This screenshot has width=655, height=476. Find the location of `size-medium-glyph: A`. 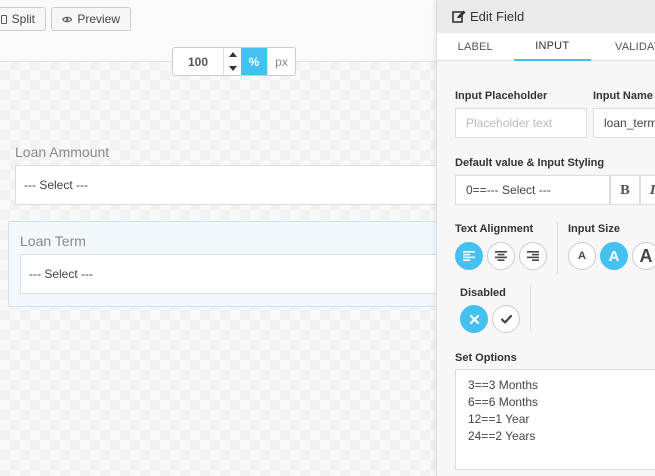

size-medium-glyph: A is located at coordinates (614, 256).